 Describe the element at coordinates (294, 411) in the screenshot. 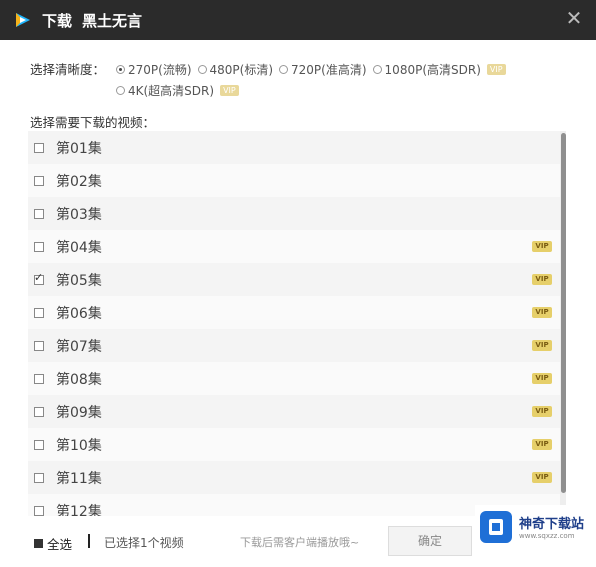

I see `list-item: 第09集 VIP` at that location.